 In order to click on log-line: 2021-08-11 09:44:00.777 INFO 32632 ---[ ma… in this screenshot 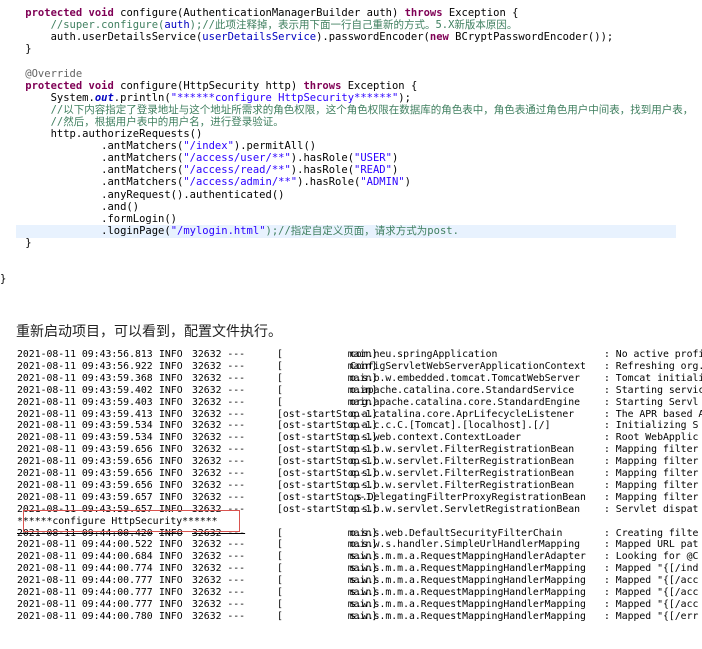, I will do `click(359, 593)`.